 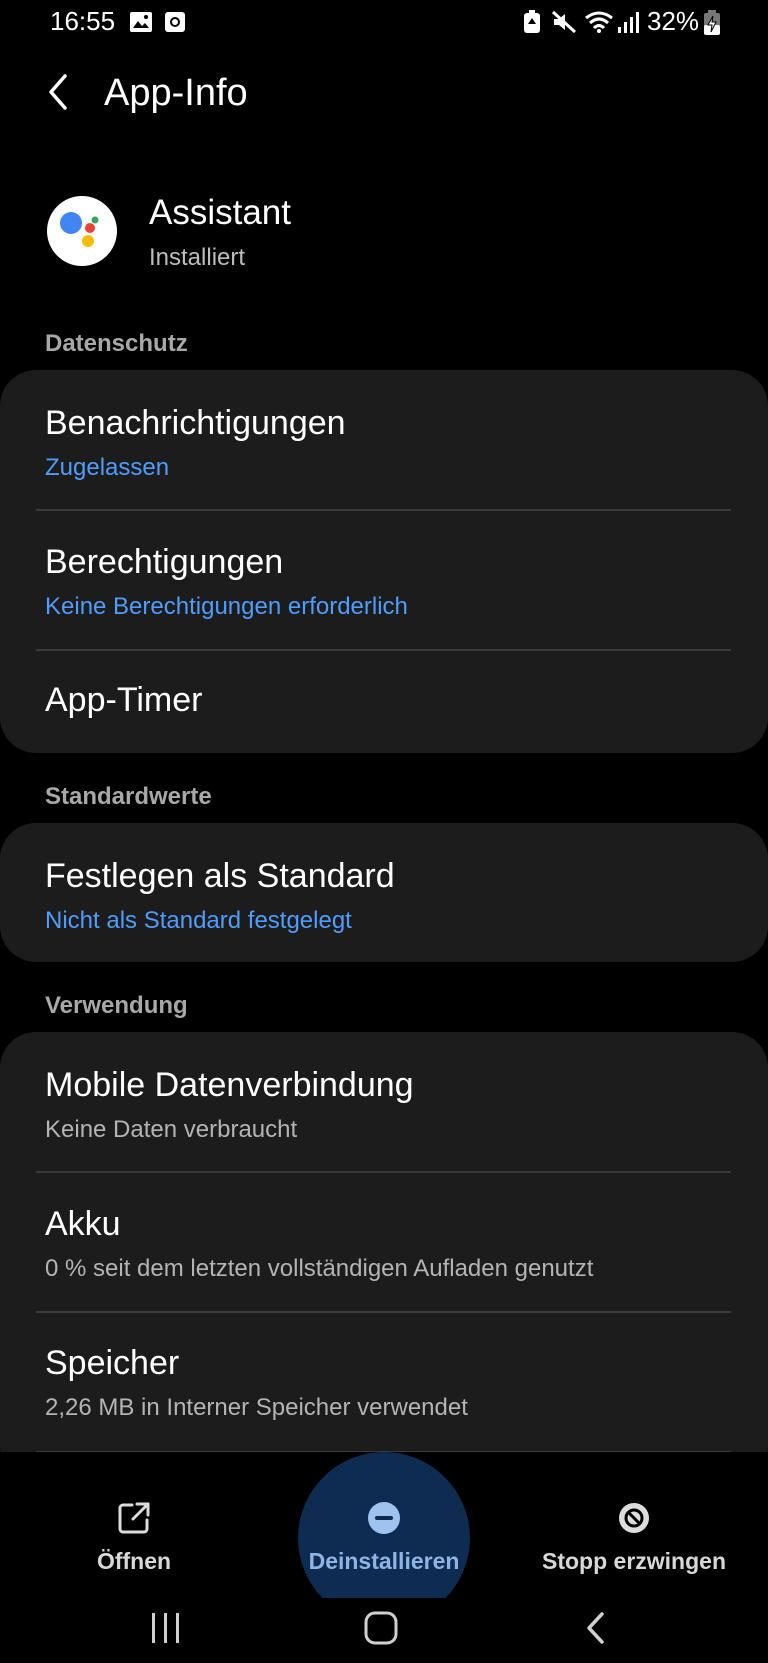 What do you see at coordinates (220, 212) in the screenshot?
I see `app-name: Assistant` at bounding box center [220, 212].